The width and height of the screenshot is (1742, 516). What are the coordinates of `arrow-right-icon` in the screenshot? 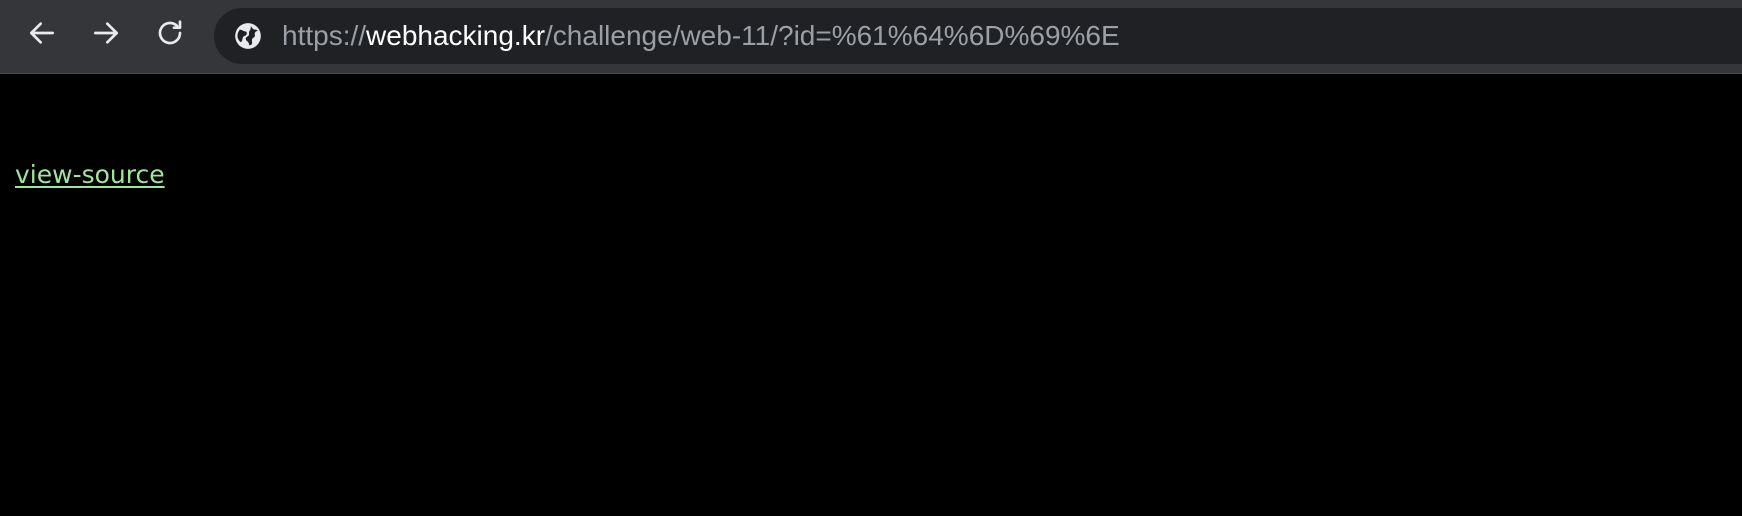 It's located at (106, 35).